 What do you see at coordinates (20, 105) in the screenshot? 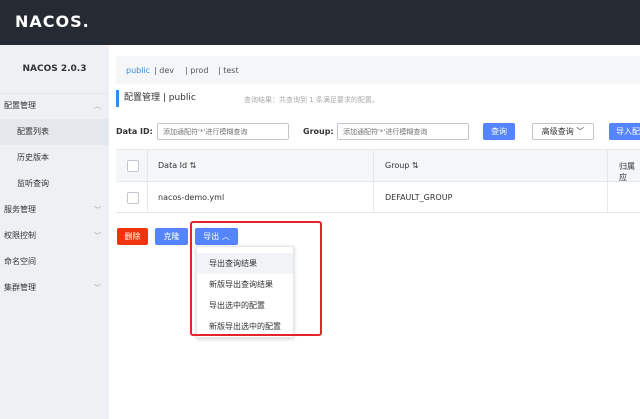
I see `sidebar-item-label: 配置管理` at bounding box center [20, 105].